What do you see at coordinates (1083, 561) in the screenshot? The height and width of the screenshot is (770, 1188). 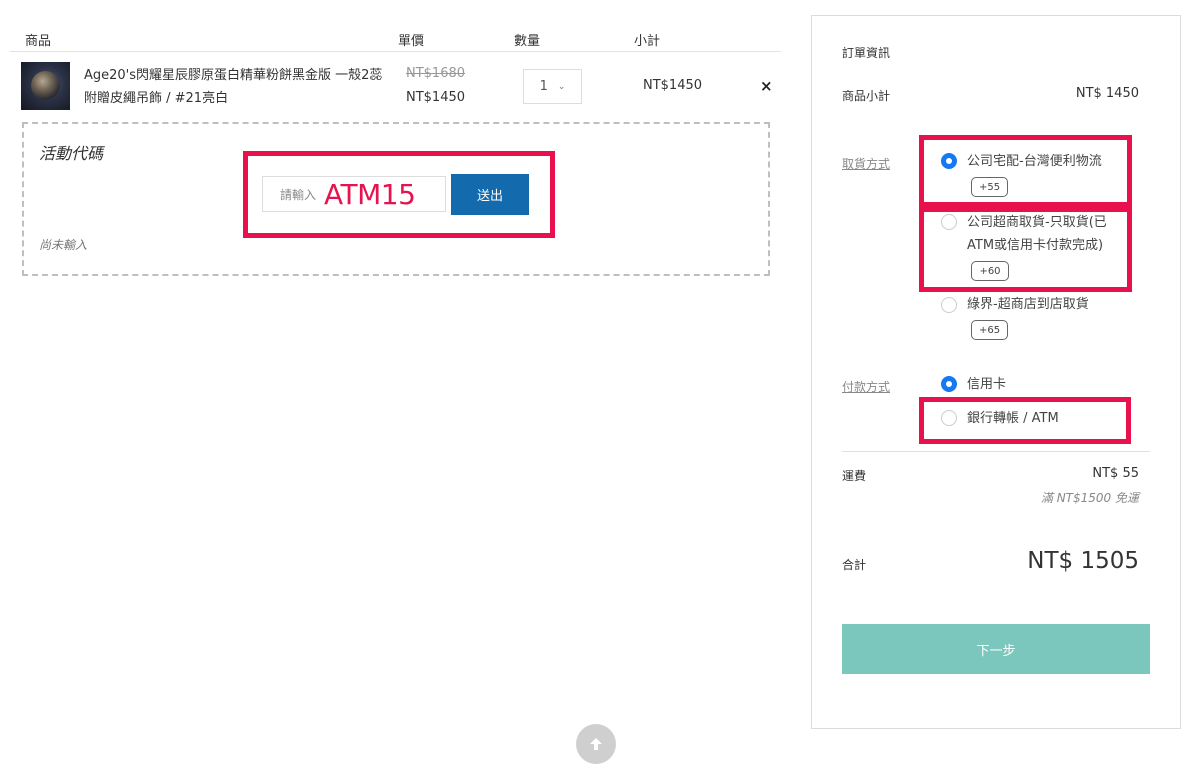 I see `total-value: NT$ 1505` at bounding box center [1083, 561].